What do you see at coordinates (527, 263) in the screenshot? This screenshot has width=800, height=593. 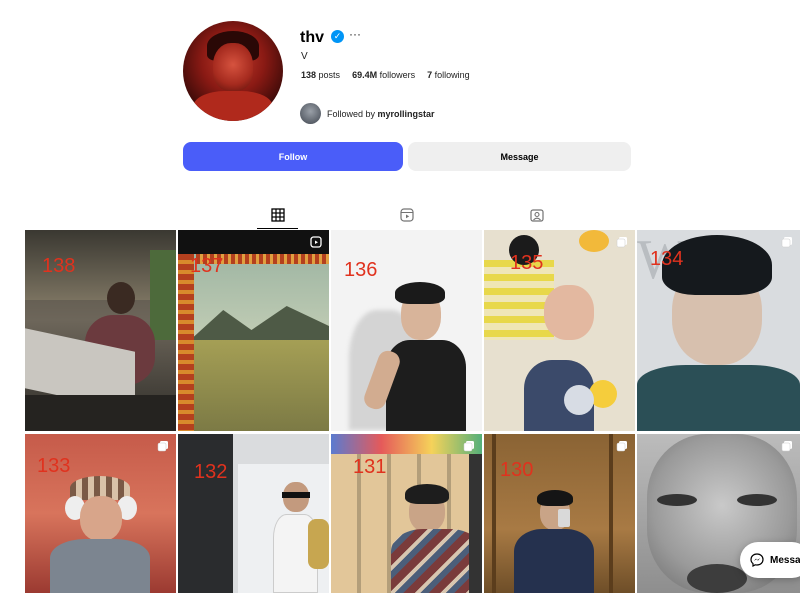 I see `post-annotation-label: 135` at bounding box center [527, 263].